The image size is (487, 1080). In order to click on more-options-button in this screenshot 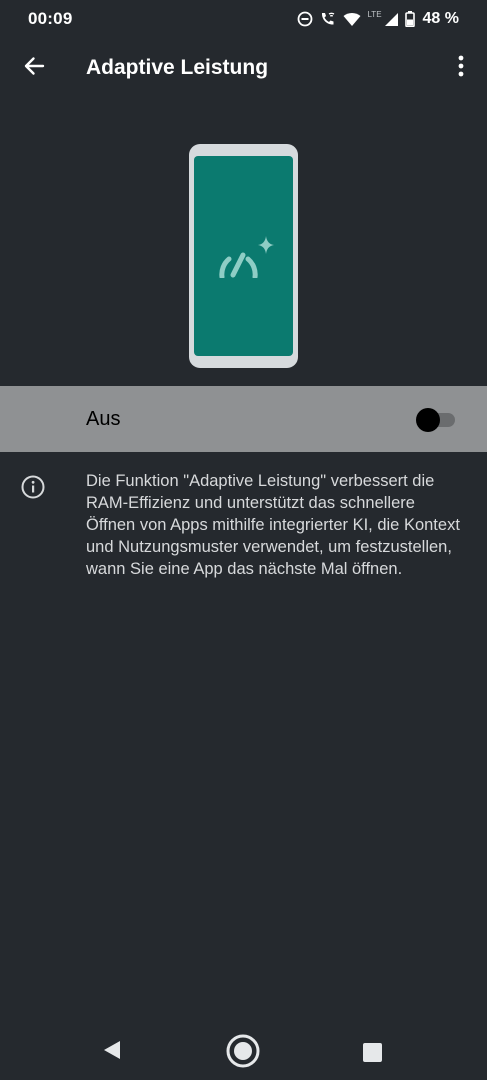, I will do `click(461, 68)`.